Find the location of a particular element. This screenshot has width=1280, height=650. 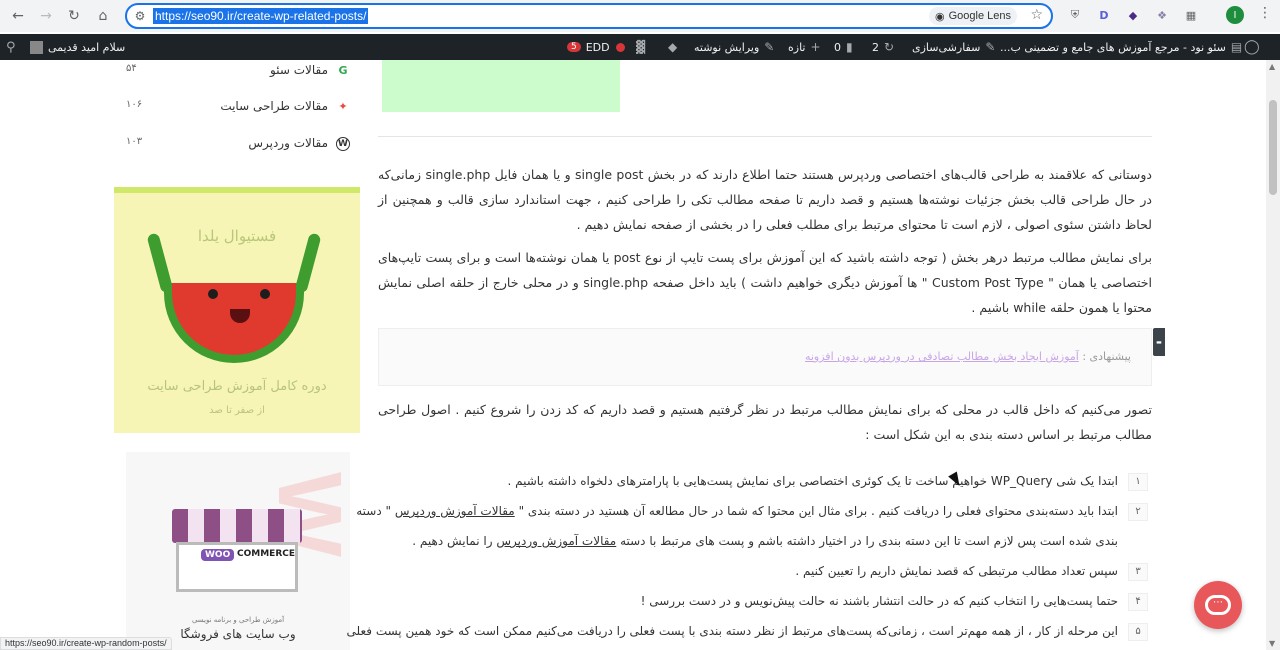

site-info-icon: ⚙ is located at coordinates (140, 16).